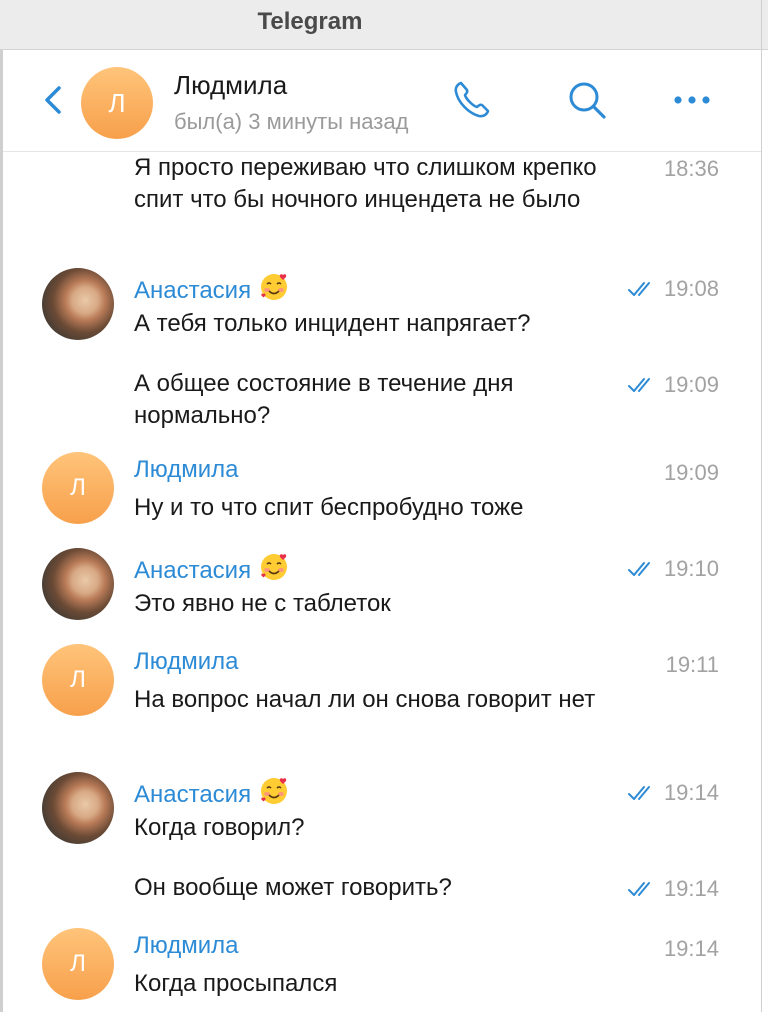 The image size is (768, 1012). I want to click on message-time: 19:08, so click(673, 290).